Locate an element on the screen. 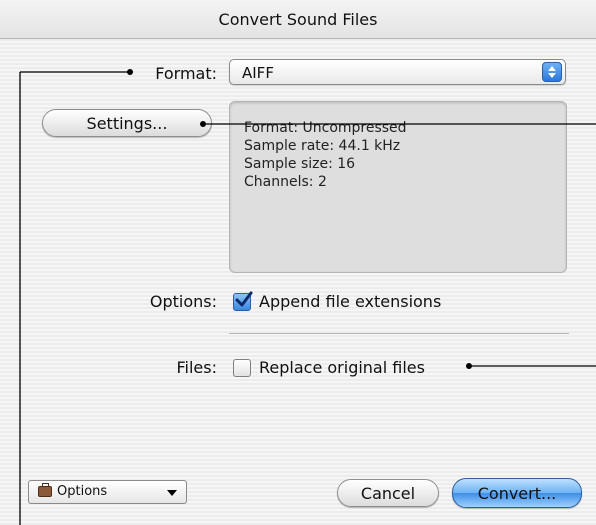 The image size is (596, 525). options-action-label: Options is located at coordinates (82, 491).